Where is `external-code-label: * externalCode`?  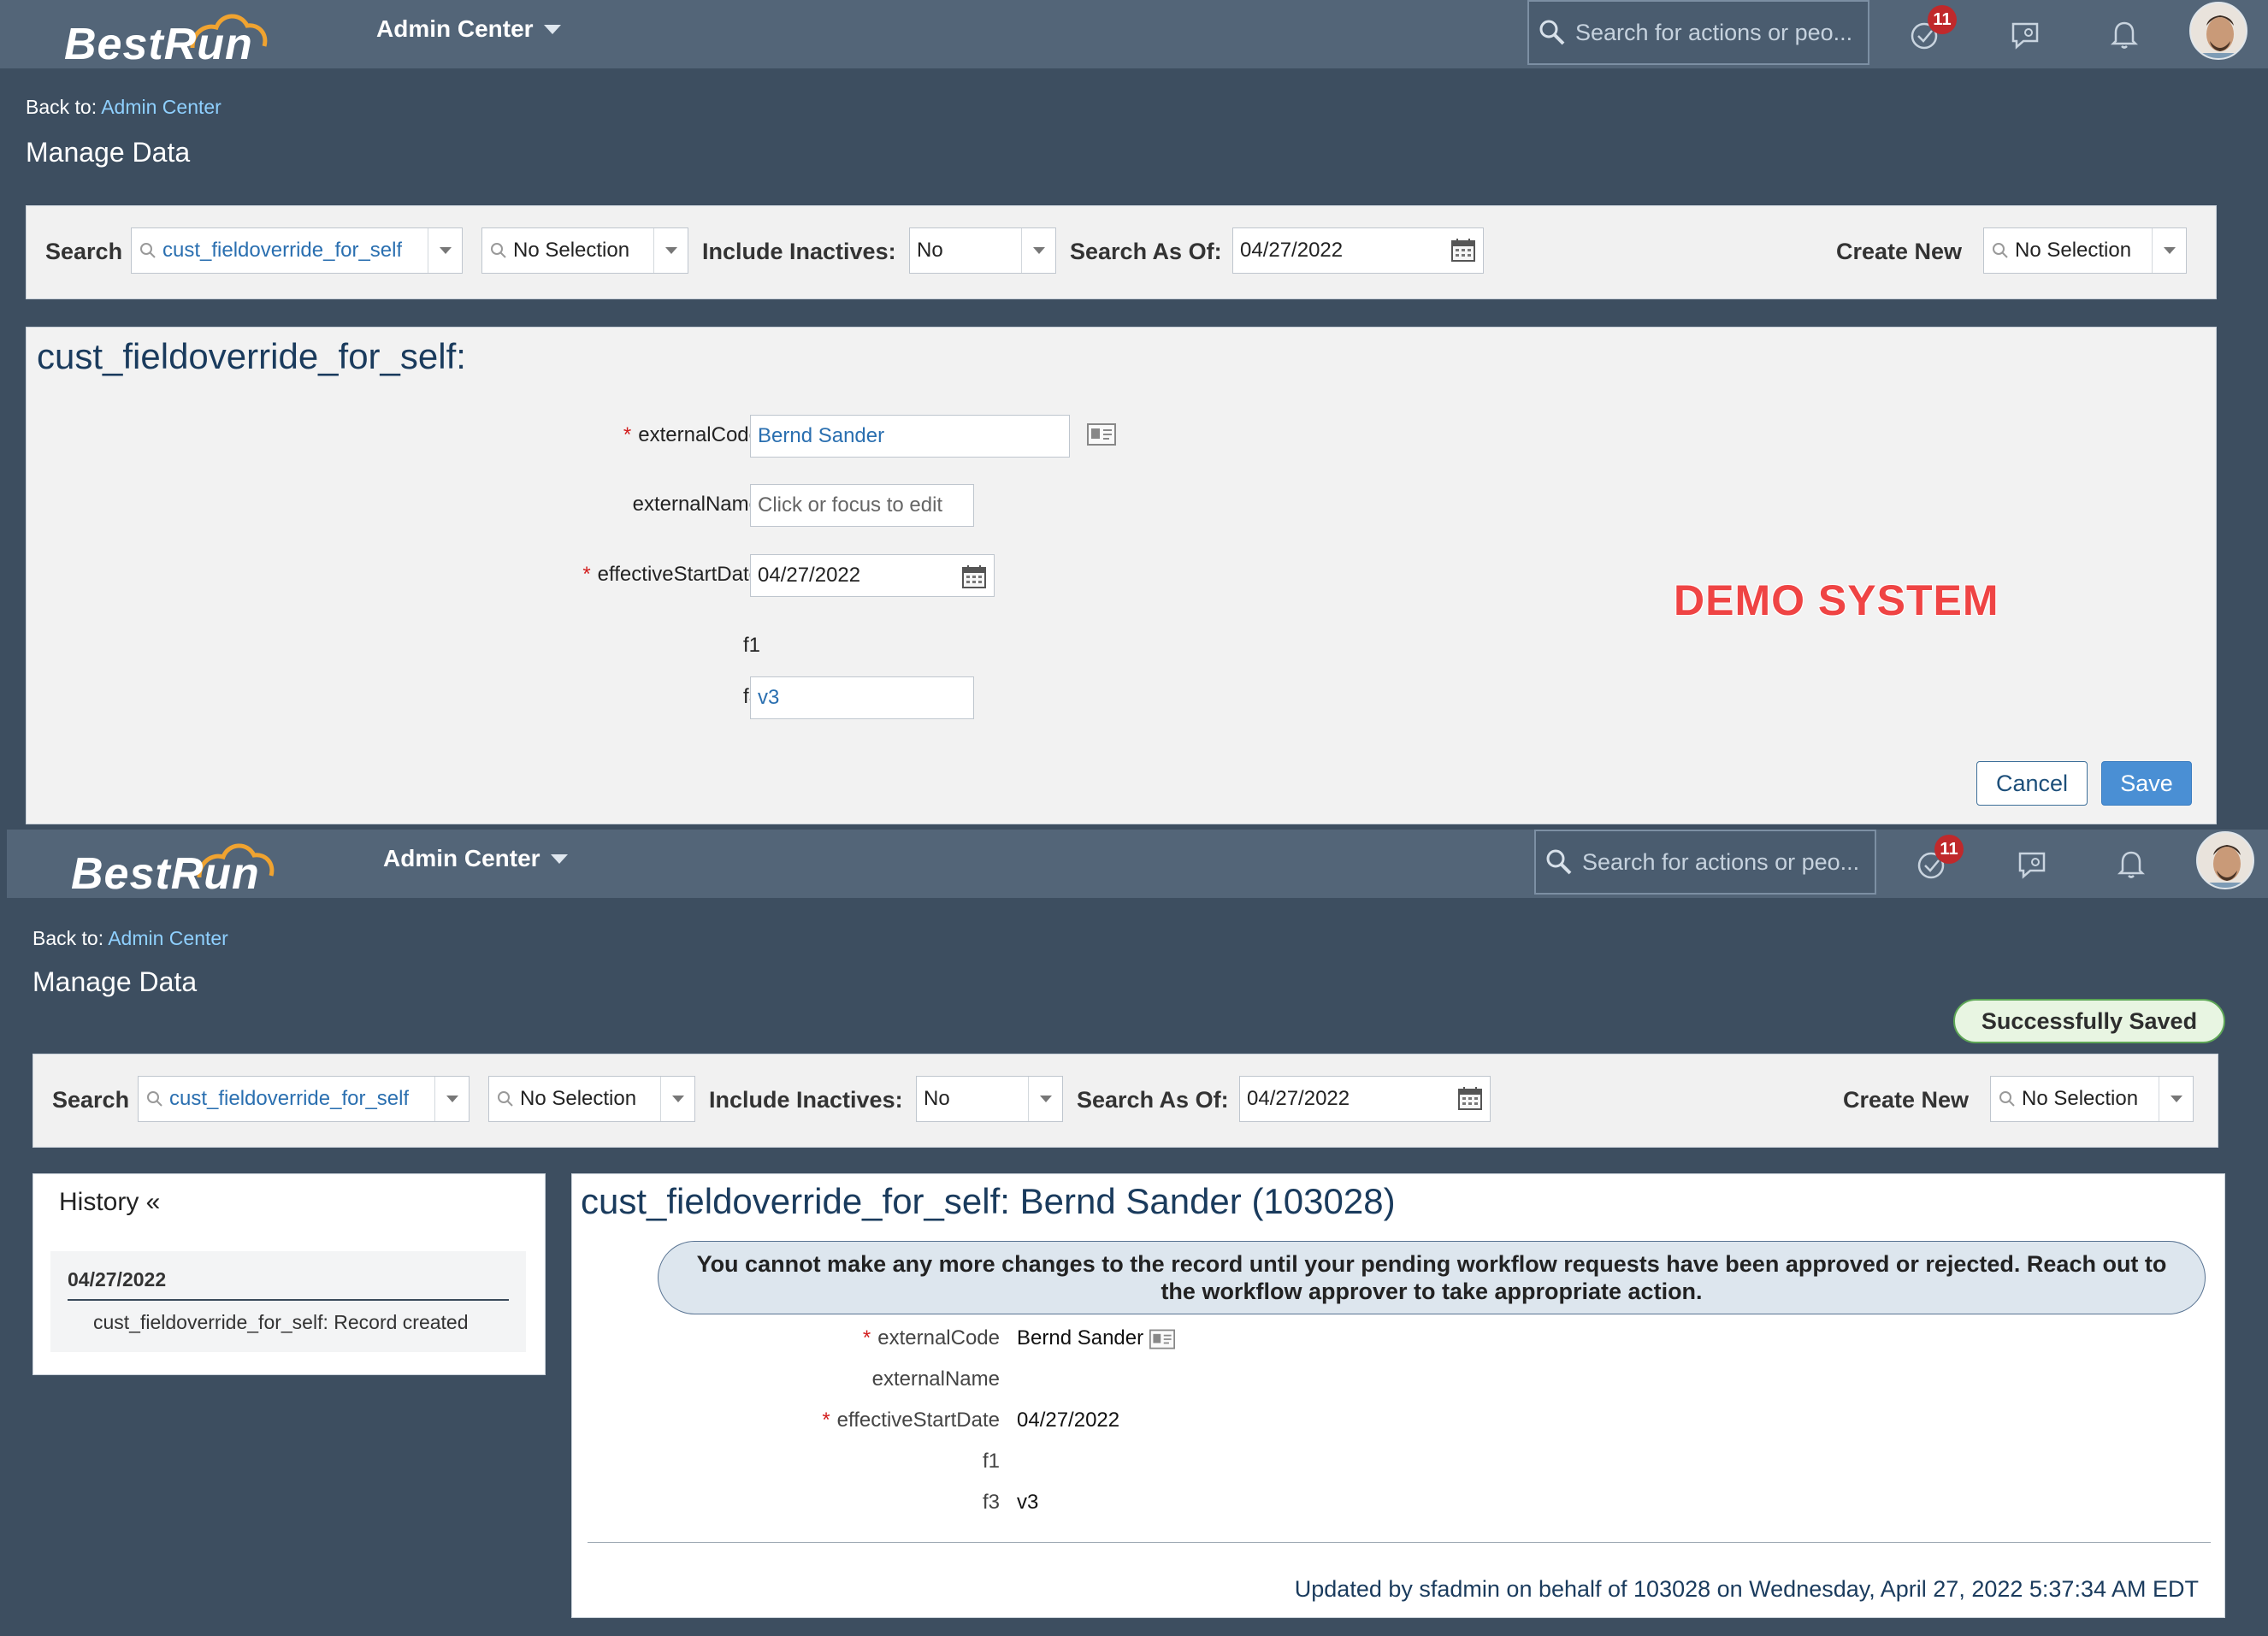 external-code-label: * externalCode is located at coordinates (786, 1338).